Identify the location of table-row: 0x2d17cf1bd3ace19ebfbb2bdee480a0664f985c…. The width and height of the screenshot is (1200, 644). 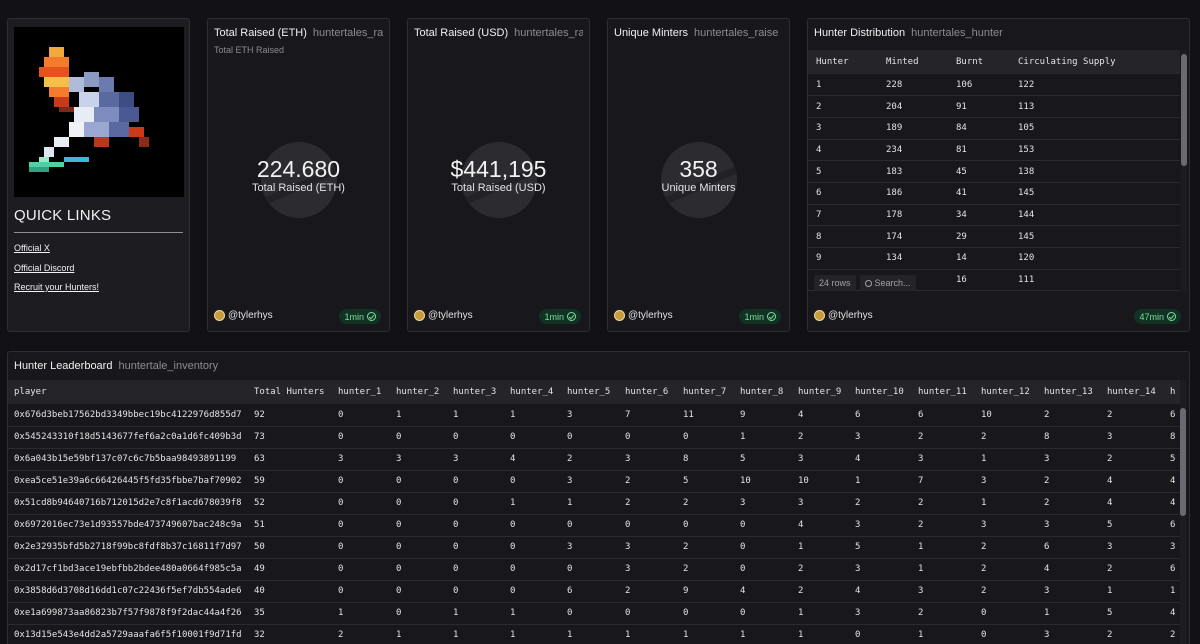
(596, 569).